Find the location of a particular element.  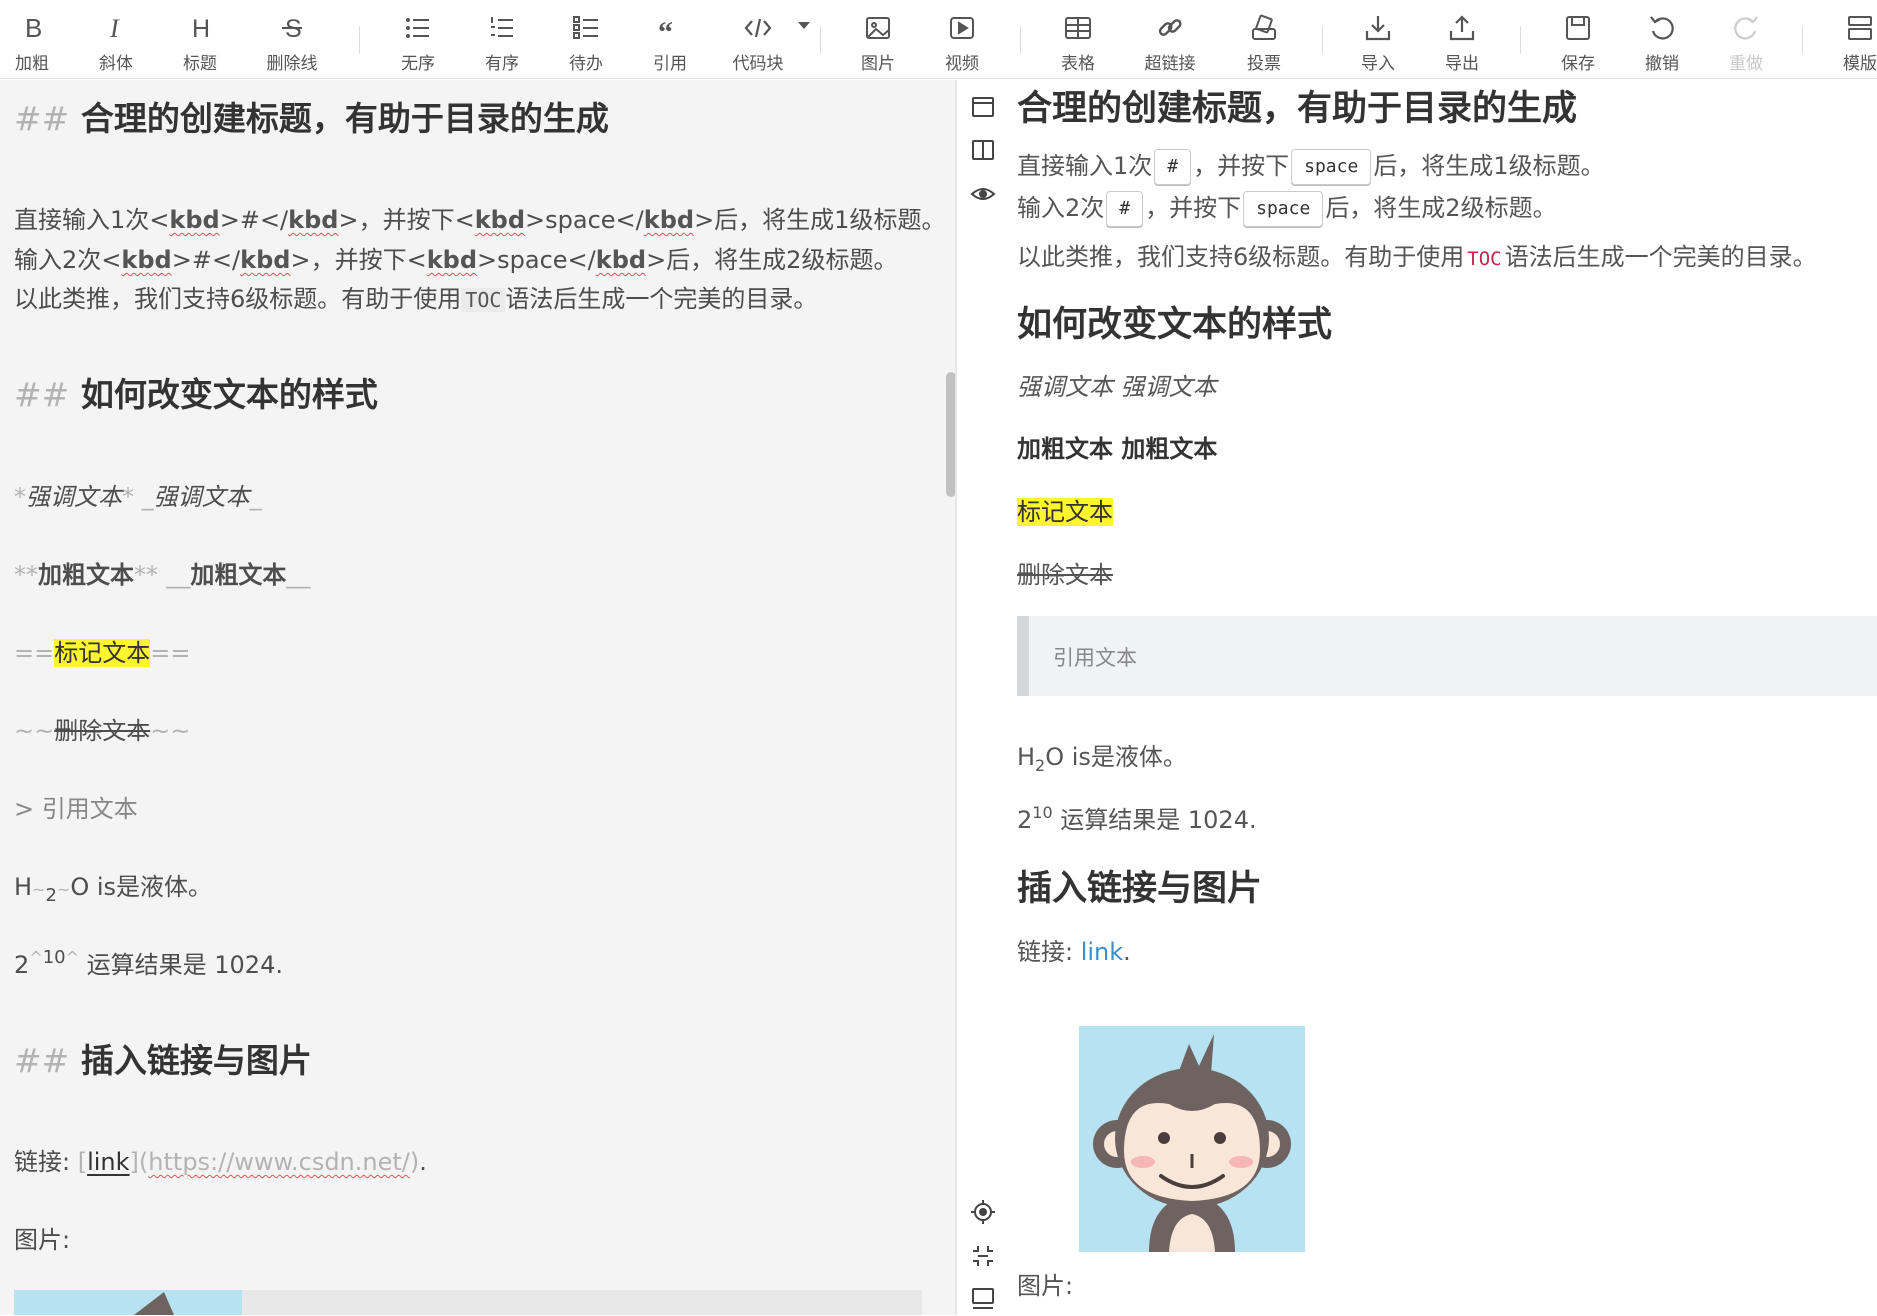

table-icon is located at coordinates (1078, 28).